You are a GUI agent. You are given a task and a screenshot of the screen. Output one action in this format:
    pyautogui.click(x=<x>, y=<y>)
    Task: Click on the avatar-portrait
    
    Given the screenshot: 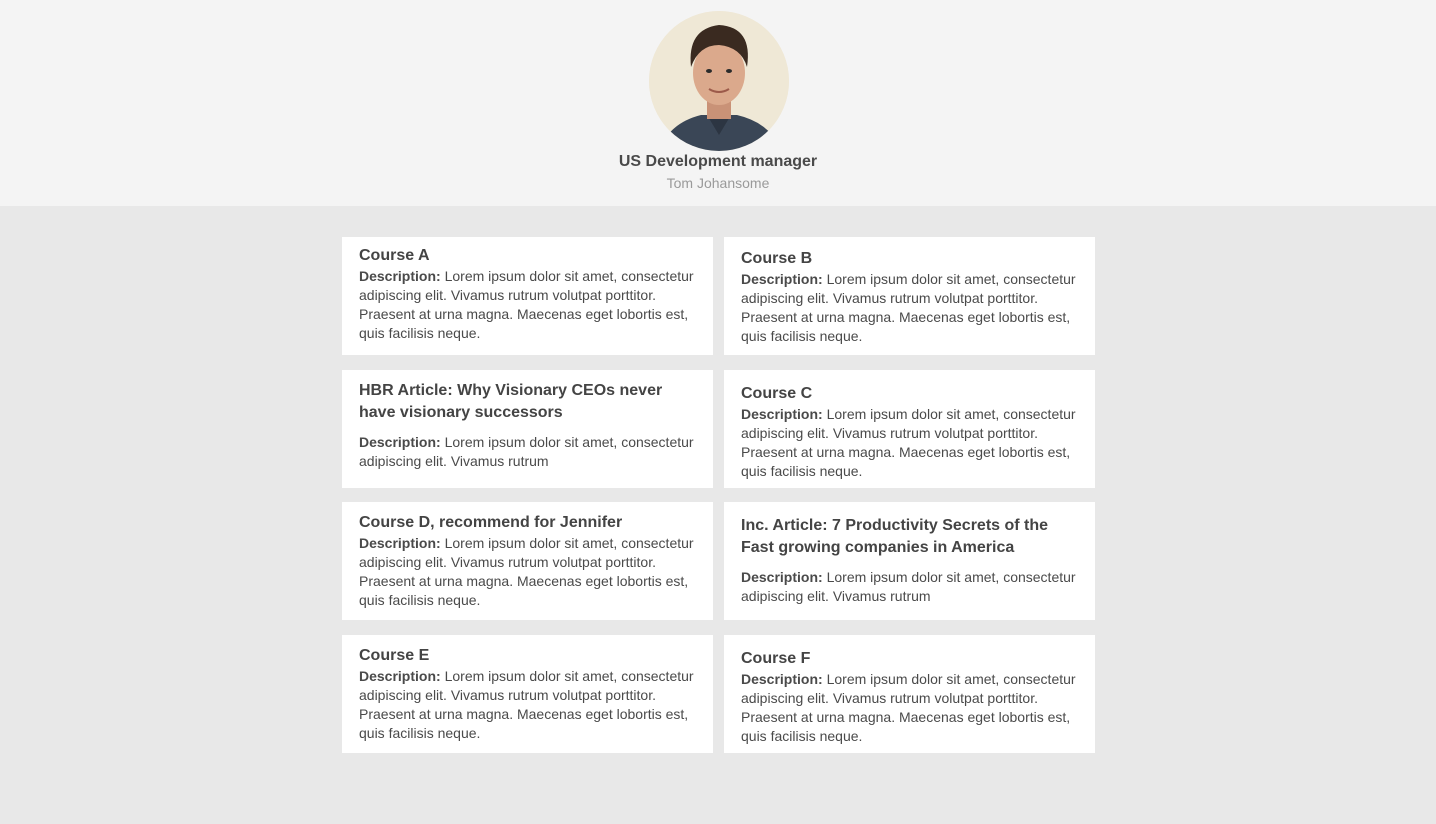 What is the action you would take?
    pyautogui.click(x=719, y=81)
    